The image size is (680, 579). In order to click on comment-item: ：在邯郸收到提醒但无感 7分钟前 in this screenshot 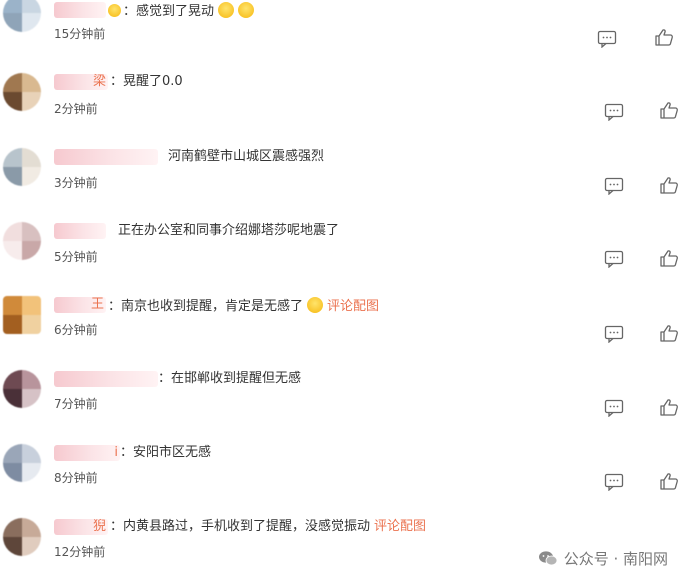, I will do `click(340, 394)`.